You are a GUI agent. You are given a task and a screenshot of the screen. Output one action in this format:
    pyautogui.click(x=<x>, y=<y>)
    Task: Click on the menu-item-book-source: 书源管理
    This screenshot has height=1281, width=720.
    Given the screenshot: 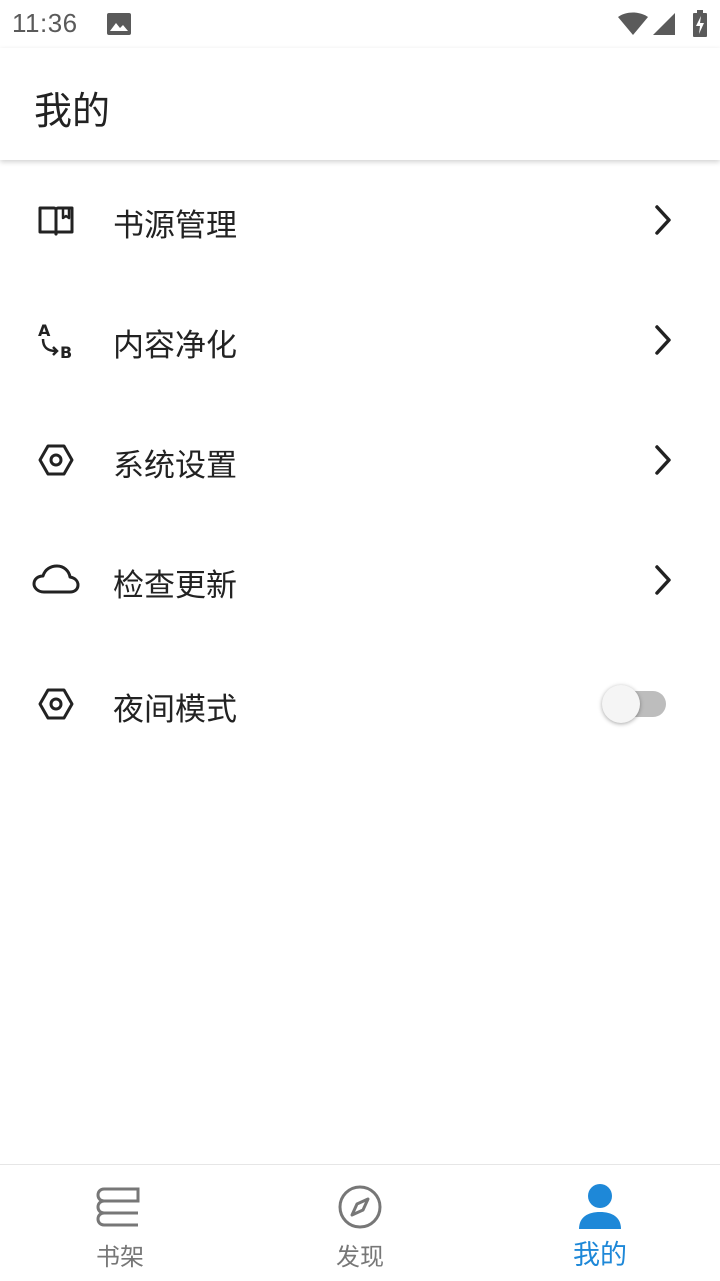 What is the action you would take?
    pyautogui.click(x=360, y=220)
    